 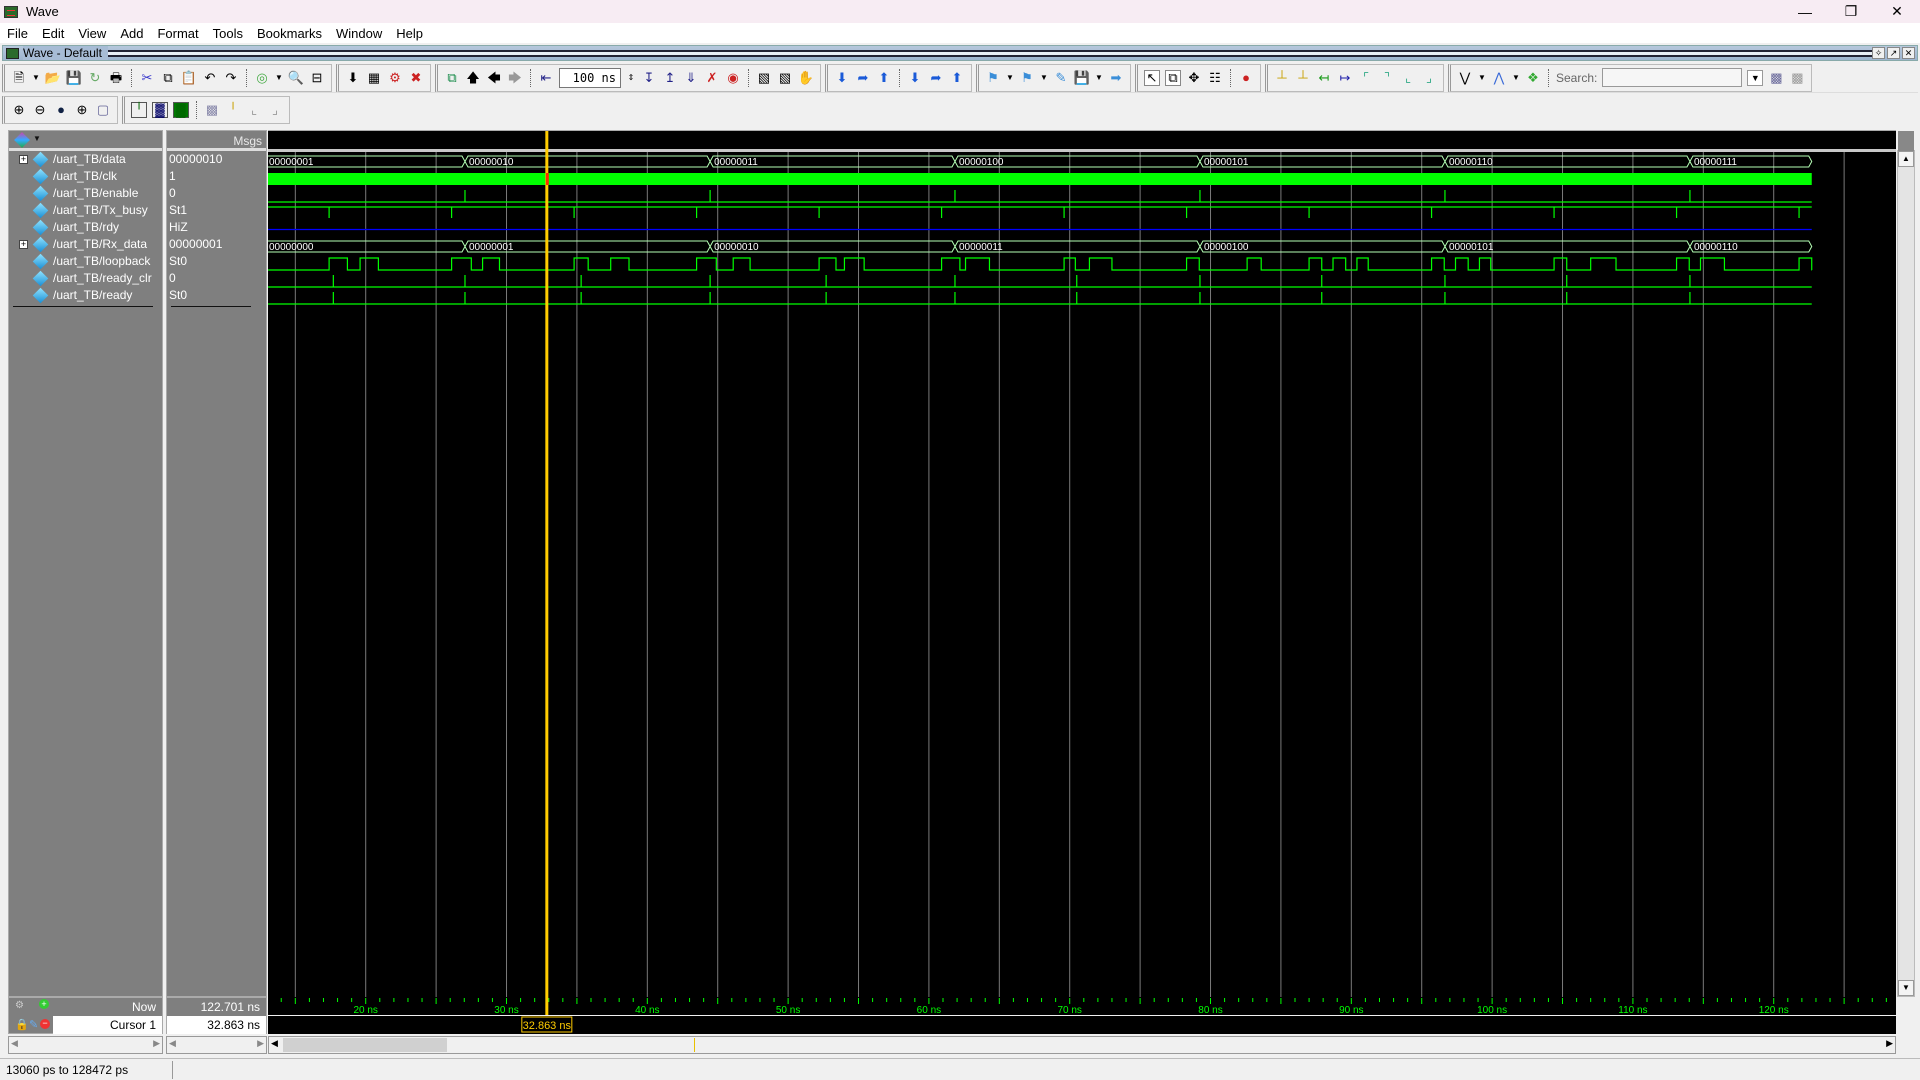 I want to click on signal-row: + /uart_TB/Rx_data, so click(x=85, y=244).